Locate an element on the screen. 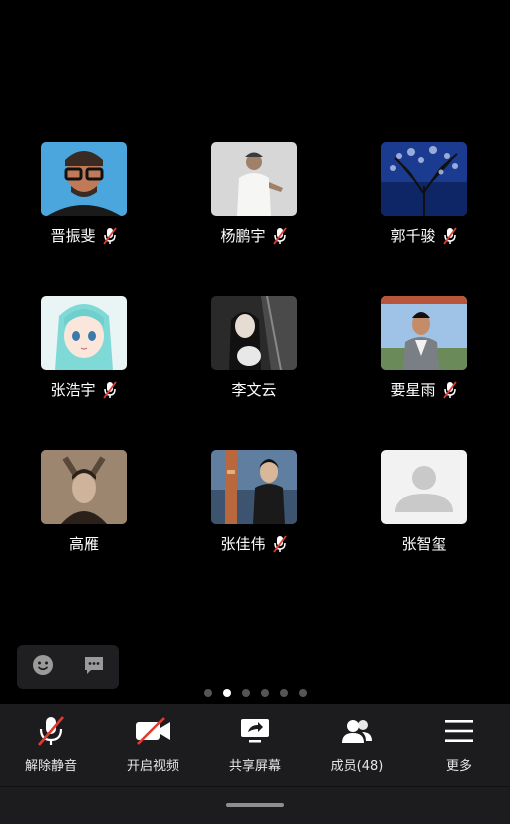 The width and height of the screenshot is (510, 824). members-icon is located at coordinates (357, 731).